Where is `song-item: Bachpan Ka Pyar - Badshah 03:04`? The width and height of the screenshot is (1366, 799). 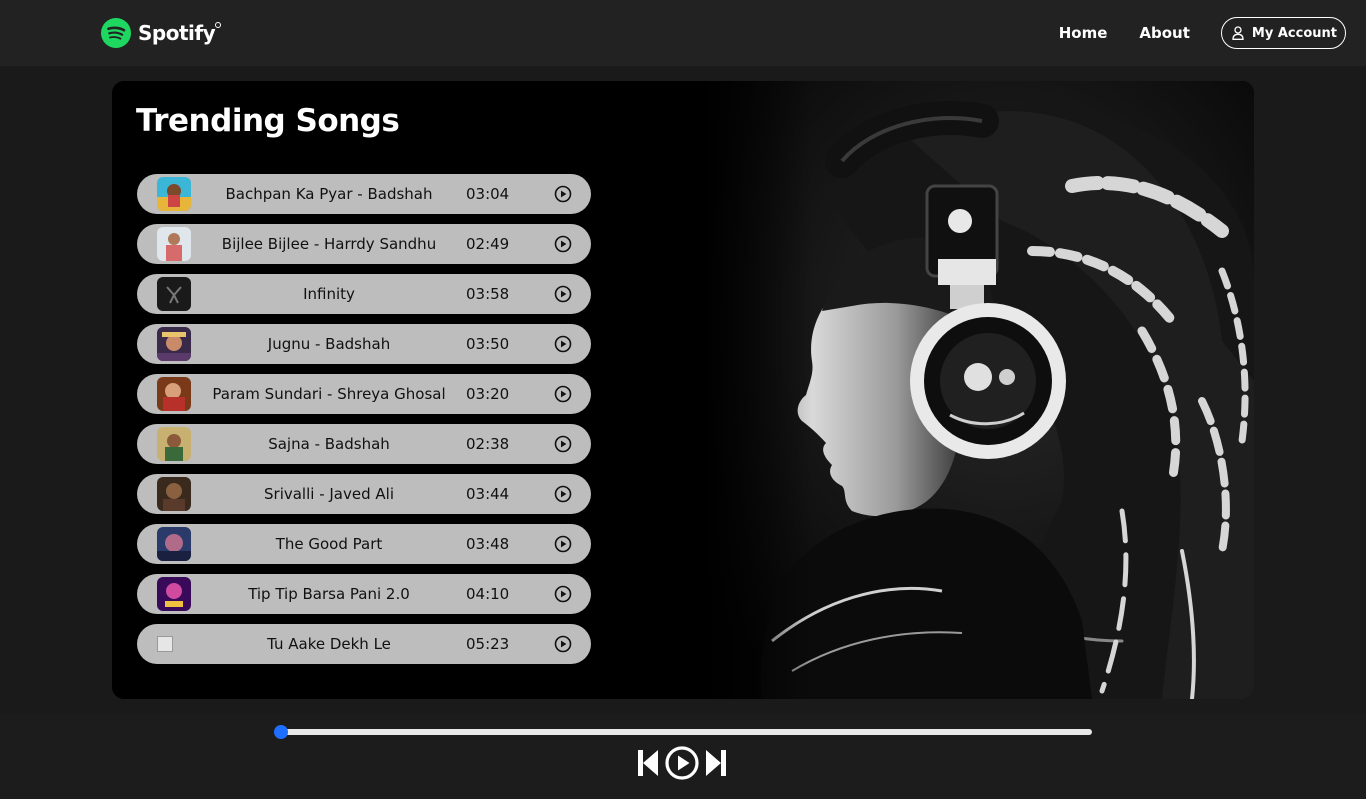 song-item: Bachpan Ka Pyar - Badshah 03:04 is located at coordinates (364, 194).